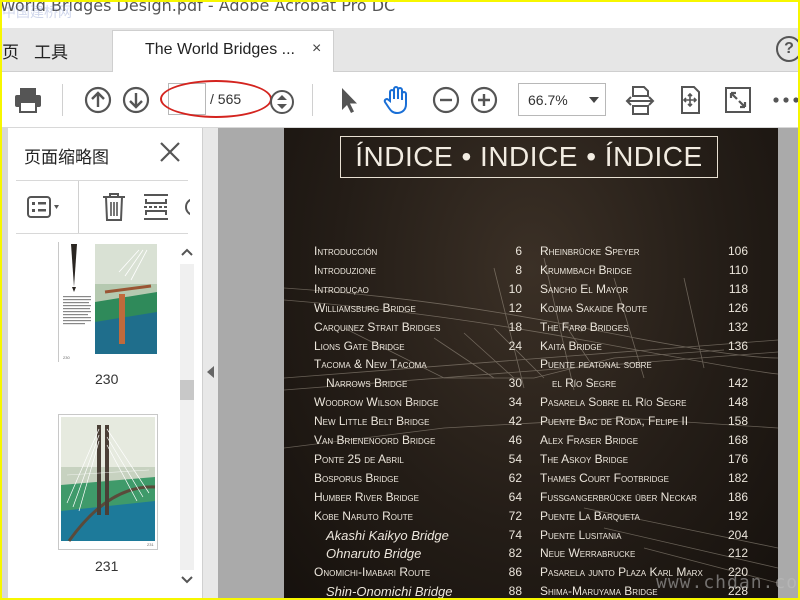 Image resolution: width=800 pixels, height=600 pixels. What do you see at coordinates (737, 515) in the screenshot?
I see `index-entry-page: 192` at bounding box center [737, 515].